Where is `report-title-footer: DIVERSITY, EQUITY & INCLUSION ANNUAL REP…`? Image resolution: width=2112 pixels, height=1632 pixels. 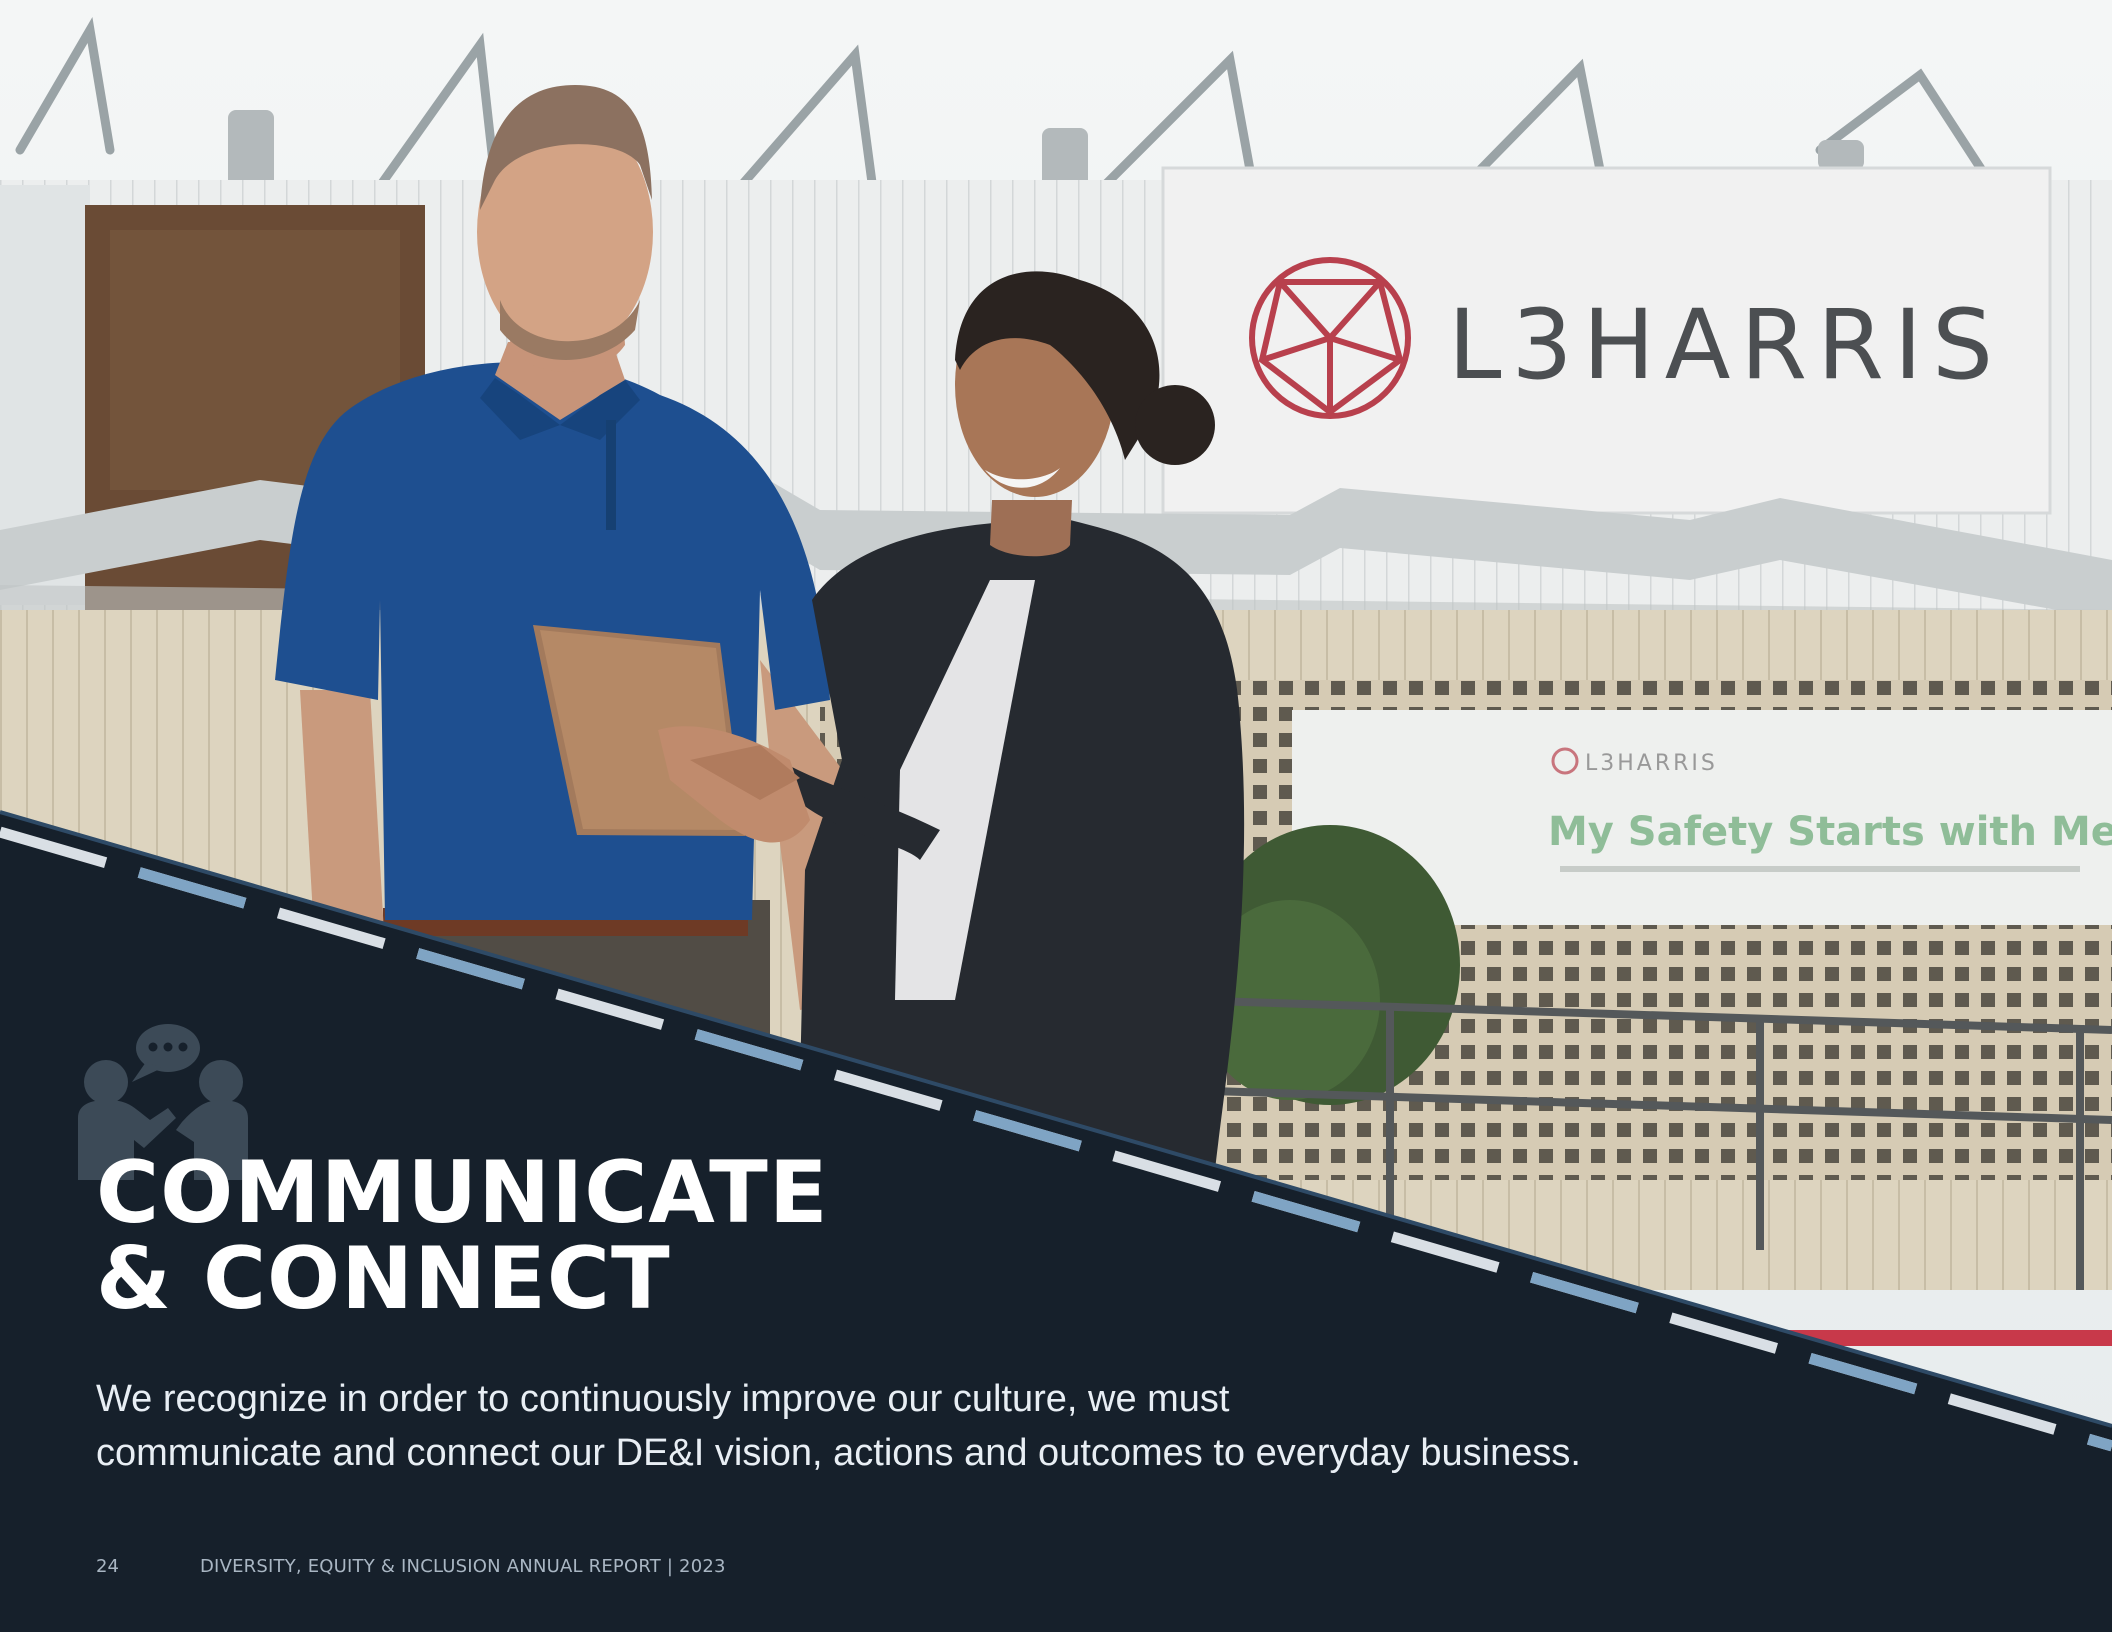 report-title-footer: DIVERSITY, EQUITY & INCLUSION ANNUAL REP… is located at coordinates (463, 1566).